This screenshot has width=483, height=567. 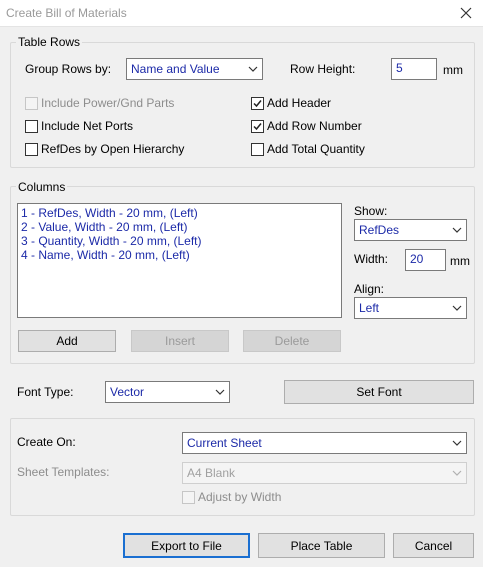 What do you see at coordinates (379, 392) in the screenshot?
I see `set-font-button: Set Font` at bounding box center [379, 392].